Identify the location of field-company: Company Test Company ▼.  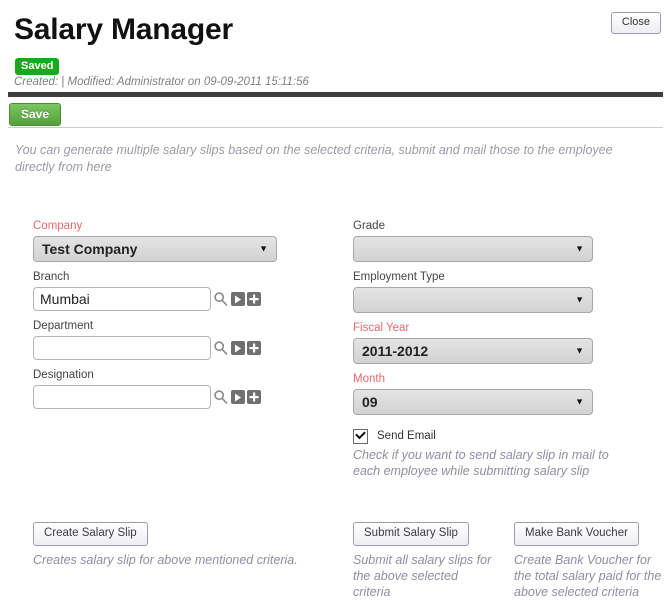
(178, 240).